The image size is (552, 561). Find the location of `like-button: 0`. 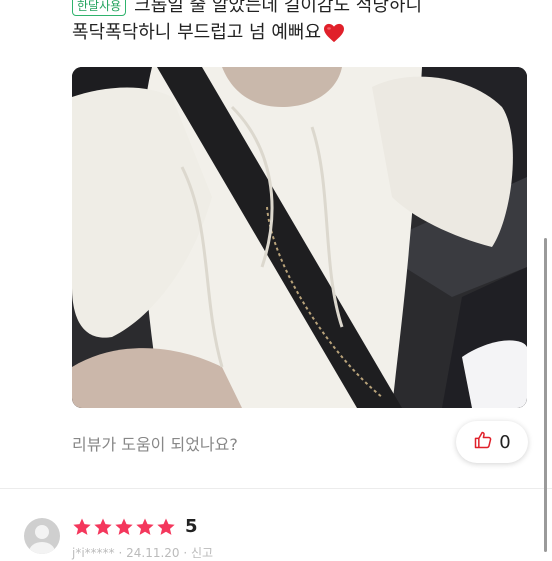

like-button: 0 is located at coordinates (492, 442).